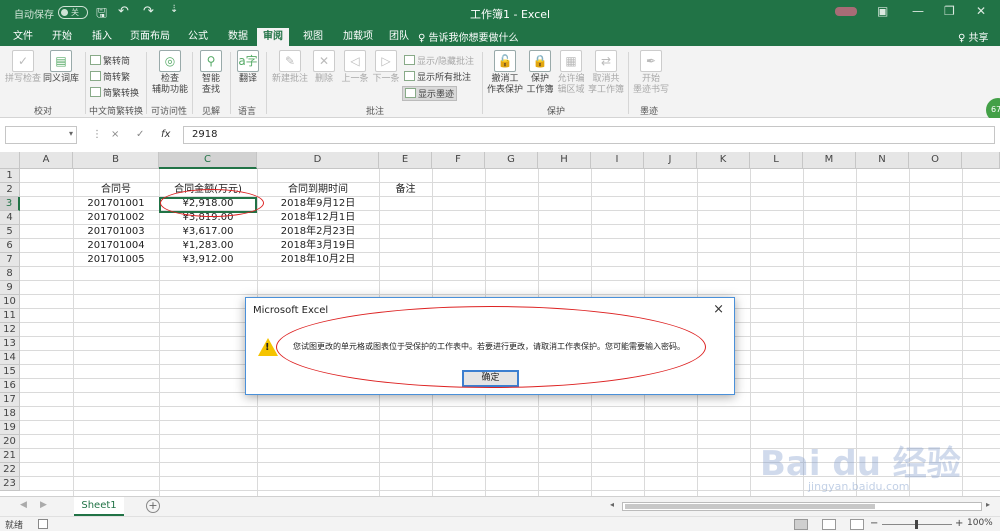  I want to click on protect-workbook-button: 🔒 保护 工作簿, so click(540, 73).